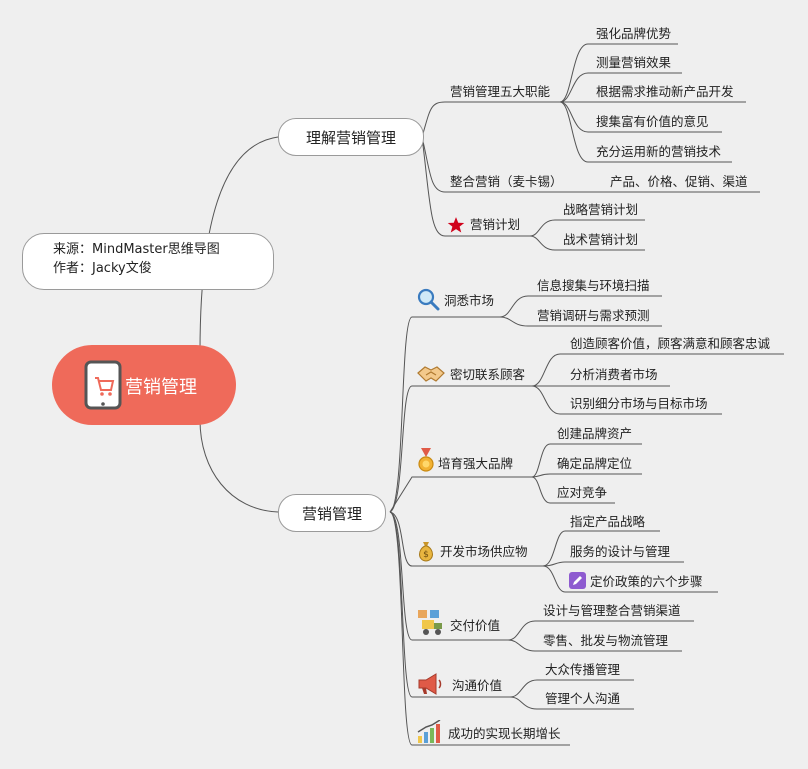 This screenshot has width=808, height=769. I want to click on deliver-item-2: 零售、批发与物流管理, so click(605, 641).